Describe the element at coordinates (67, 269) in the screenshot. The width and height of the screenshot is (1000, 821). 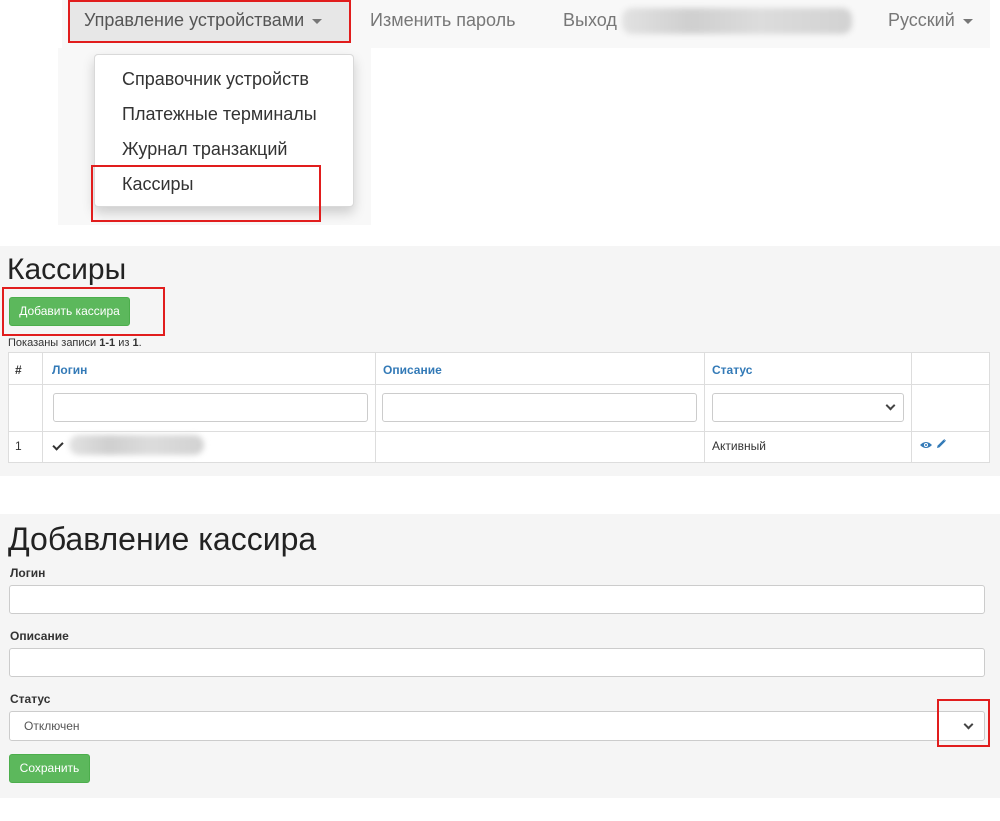
I see `page-title: Кассиры` at that location.